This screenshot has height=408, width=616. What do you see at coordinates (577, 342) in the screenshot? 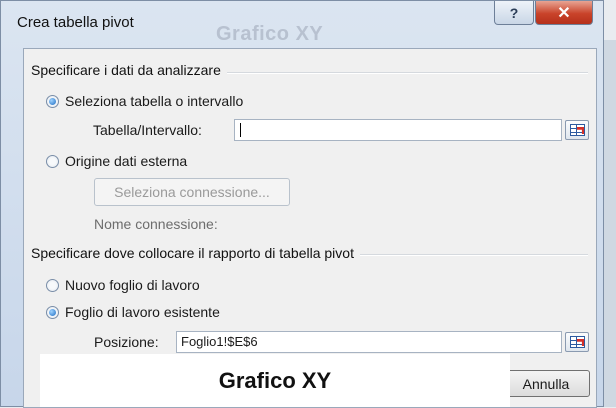
I see `position-picker-button` at bounding box center [577, 342].